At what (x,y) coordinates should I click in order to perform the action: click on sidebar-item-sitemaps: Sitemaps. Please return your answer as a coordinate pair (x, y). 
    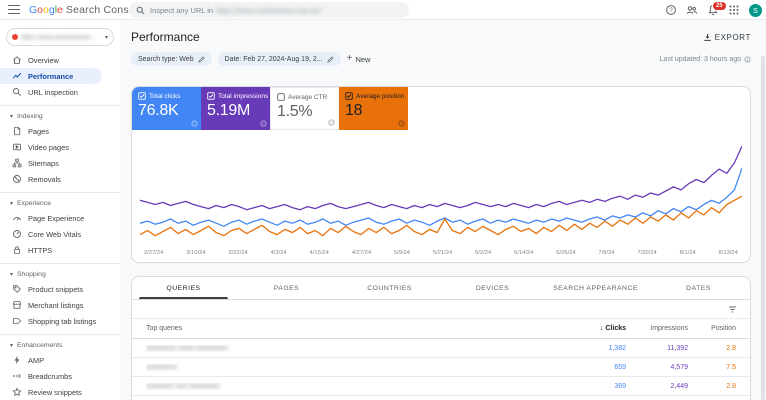
    Looking at the image, I should click on (51, 163).